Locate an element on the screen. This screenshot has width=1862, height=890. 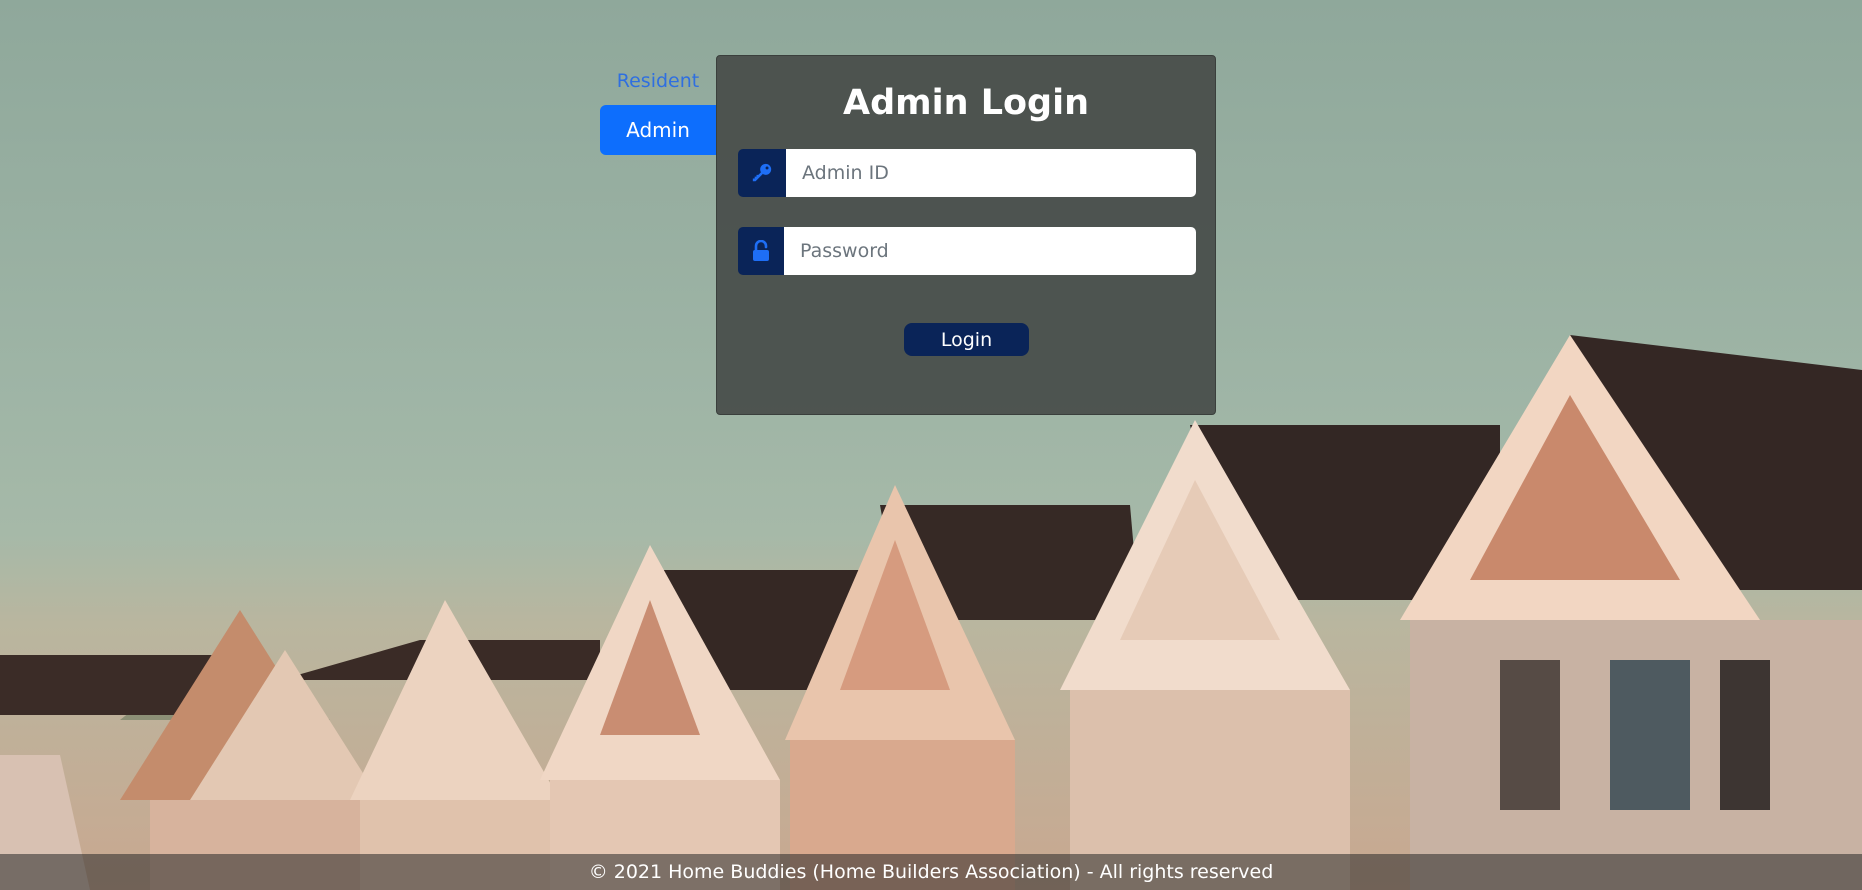
admin-id-group is located at coordinates (967, 173).